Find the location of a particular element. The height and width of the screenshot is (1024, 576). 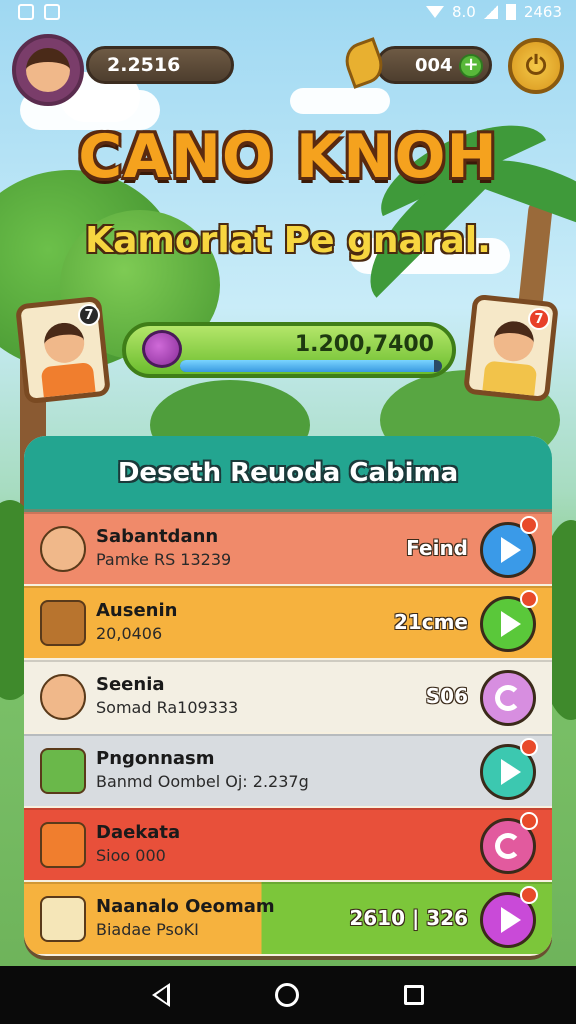

xp-track is located at coordinates (311, 366).